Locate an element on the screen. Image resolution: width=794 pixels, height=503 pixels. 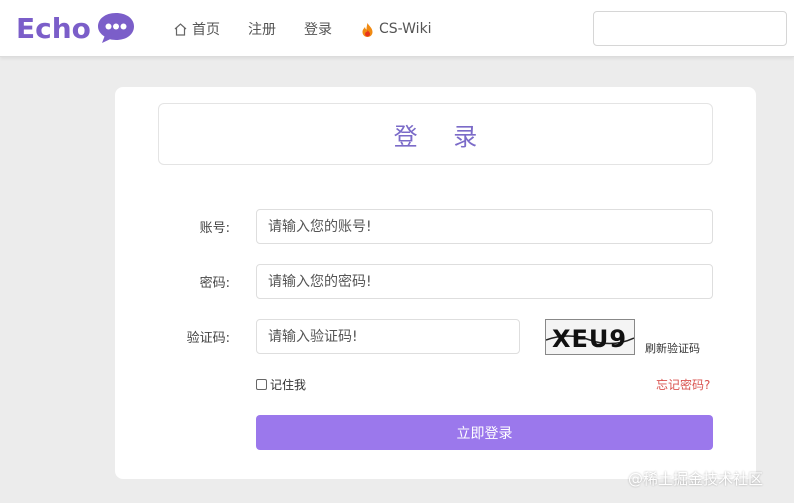
nav-item-label: 注册 is located at coordinates (262, 30).